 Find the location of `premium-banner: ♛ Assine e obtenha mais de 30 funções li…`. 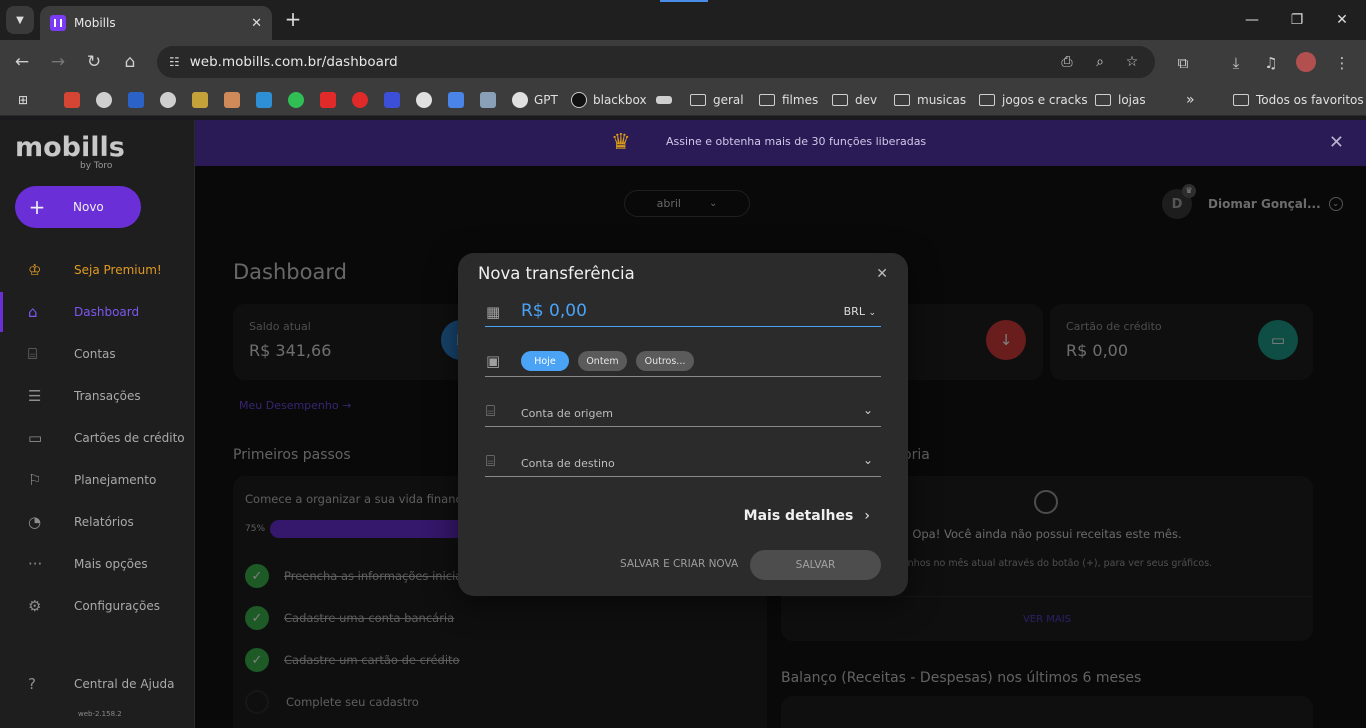

premium-banner: ♛ Assine e obtenha mais de 30 funções li… is located at coordinates (780, 143).